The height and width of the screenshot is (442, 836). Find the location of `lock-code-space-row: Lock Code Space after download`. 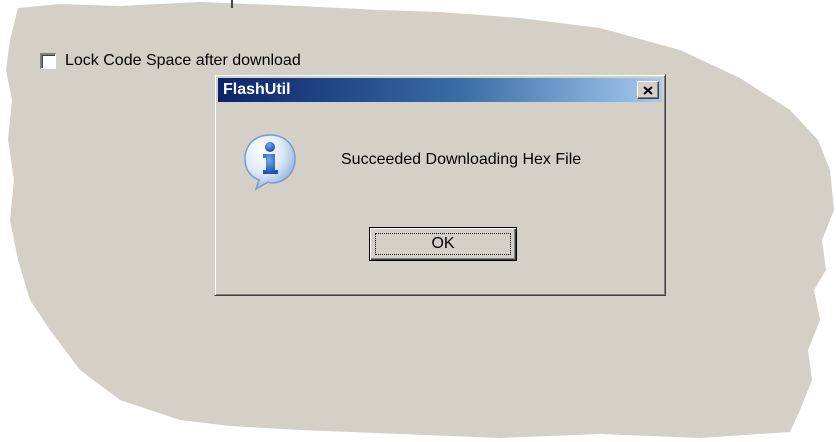

lock-code-space-row: Lock Code Space after download is located at coordinates (170, 61).